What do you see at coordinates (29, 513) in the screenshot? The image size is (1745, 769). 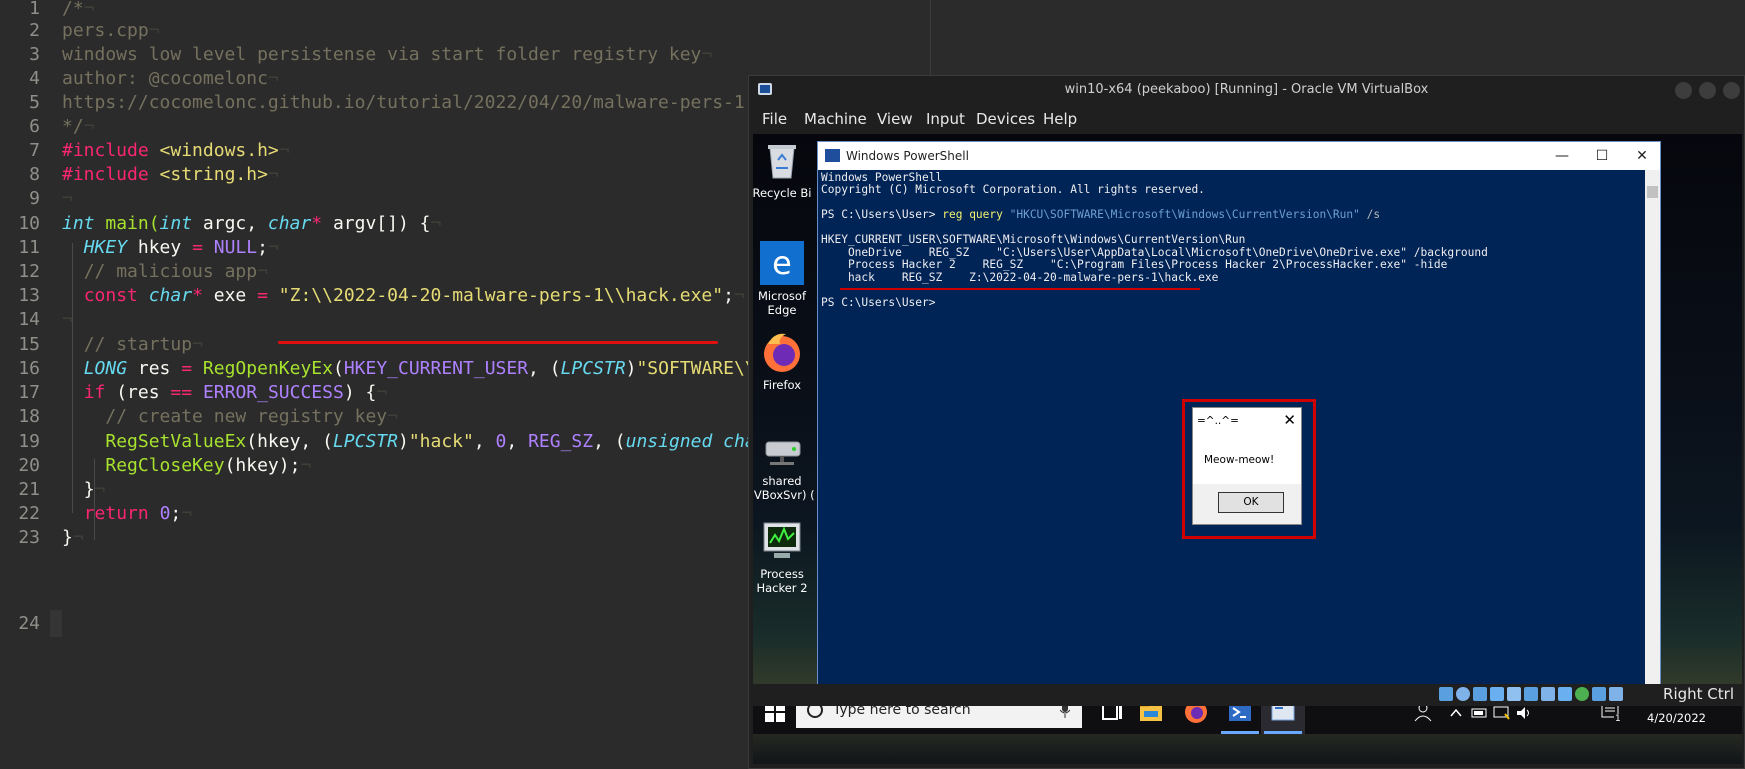 I see `line-number: 22` at bounding box center [29, 513].